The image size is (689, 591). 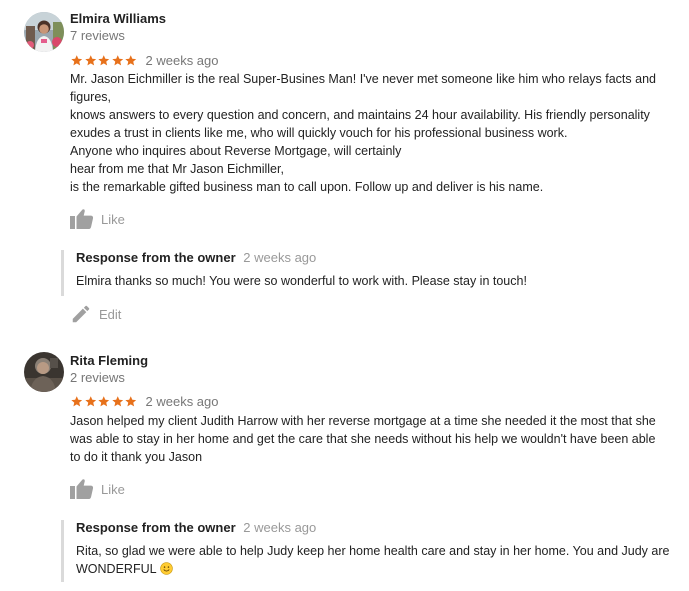 What do you see at coordinates (81, 314) in the screenshot?
I see `pencil-icon` at bounding box center [81, 314].